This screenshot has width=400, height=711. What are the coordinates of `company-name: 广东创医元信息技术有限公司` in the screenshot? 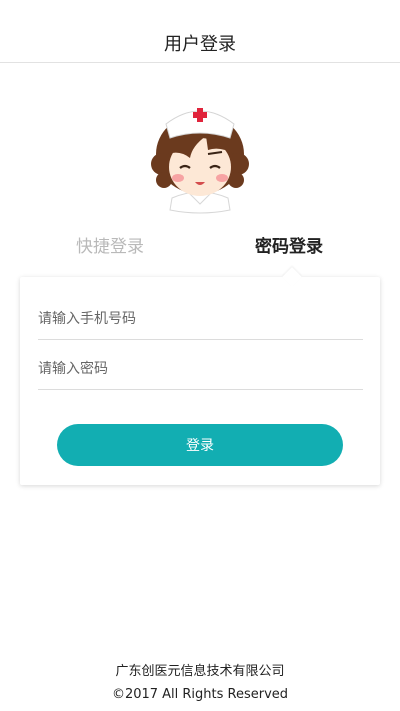 It's located at (200, 671).